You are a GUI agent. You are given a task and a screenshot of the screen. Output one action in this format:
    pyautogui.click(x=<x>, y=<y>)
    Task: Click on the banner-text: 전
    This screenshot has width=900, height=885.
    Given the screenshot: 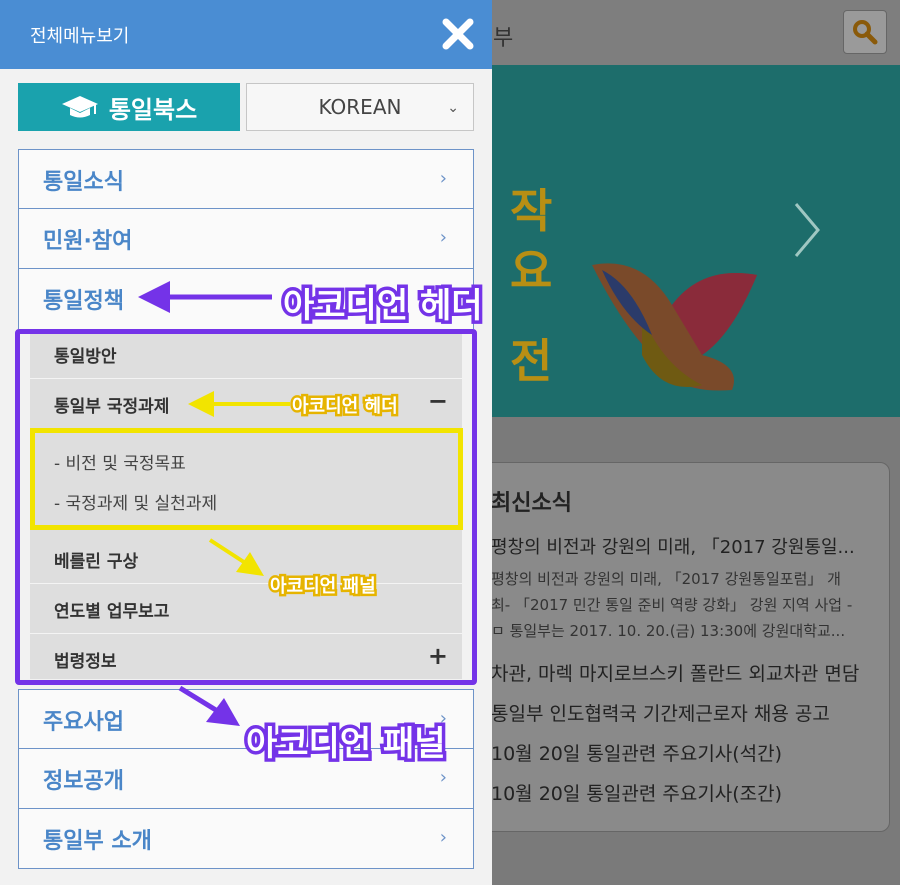 What is the action you would take?
    pyautogui.click(x=531, y=361)
    